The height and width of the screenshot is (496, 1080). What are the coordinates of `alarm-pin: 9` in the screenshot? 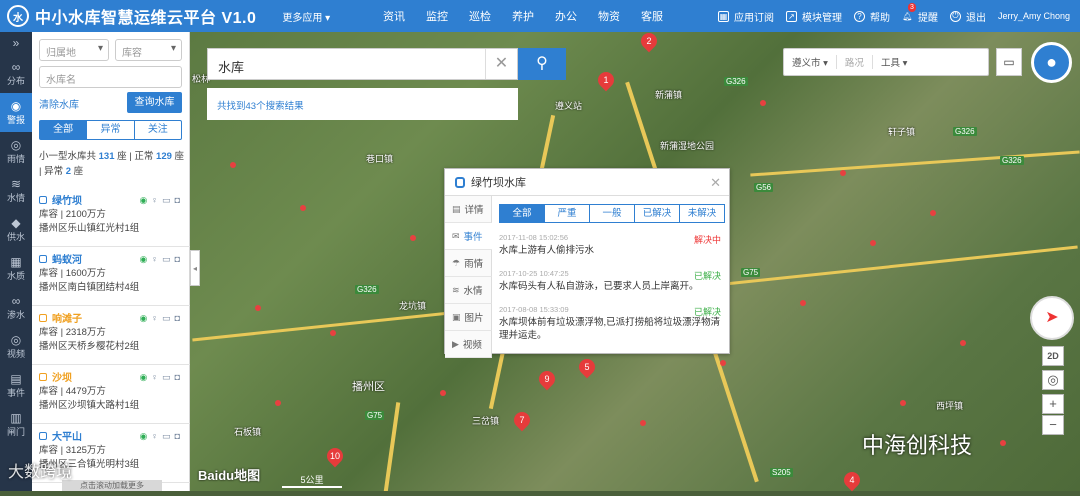 It's located at (547, 379).